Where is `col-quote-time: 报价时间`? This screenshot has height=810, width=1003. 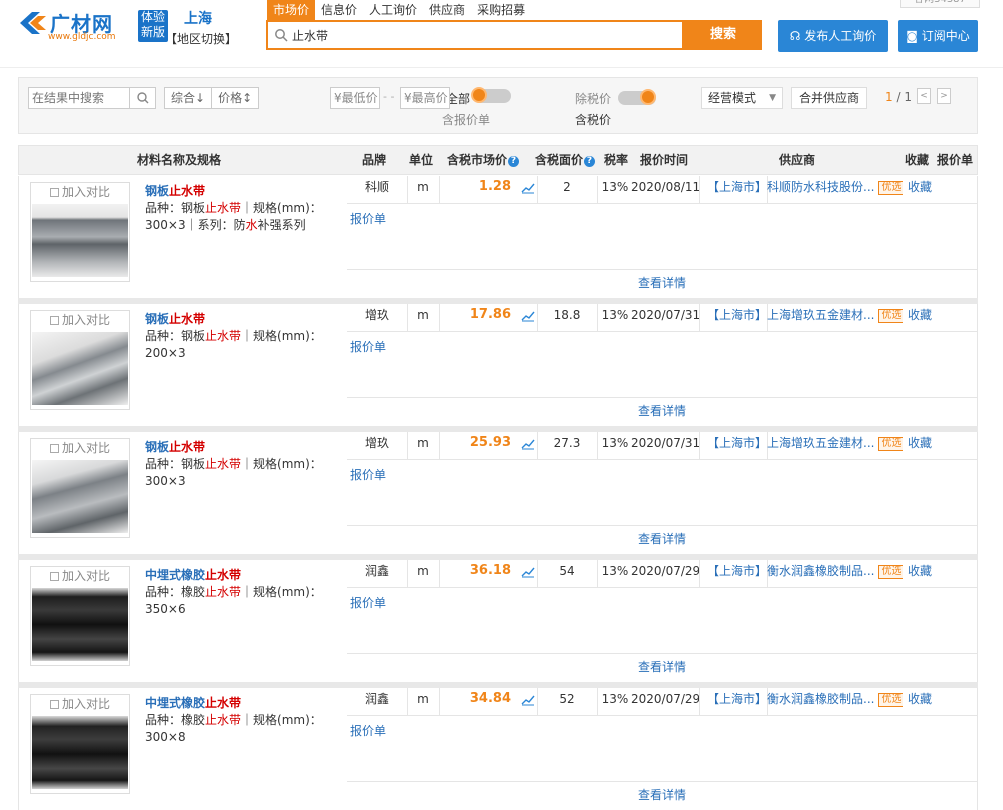 col-quote-time: 报价时间 is located at coordinates (664, 160).